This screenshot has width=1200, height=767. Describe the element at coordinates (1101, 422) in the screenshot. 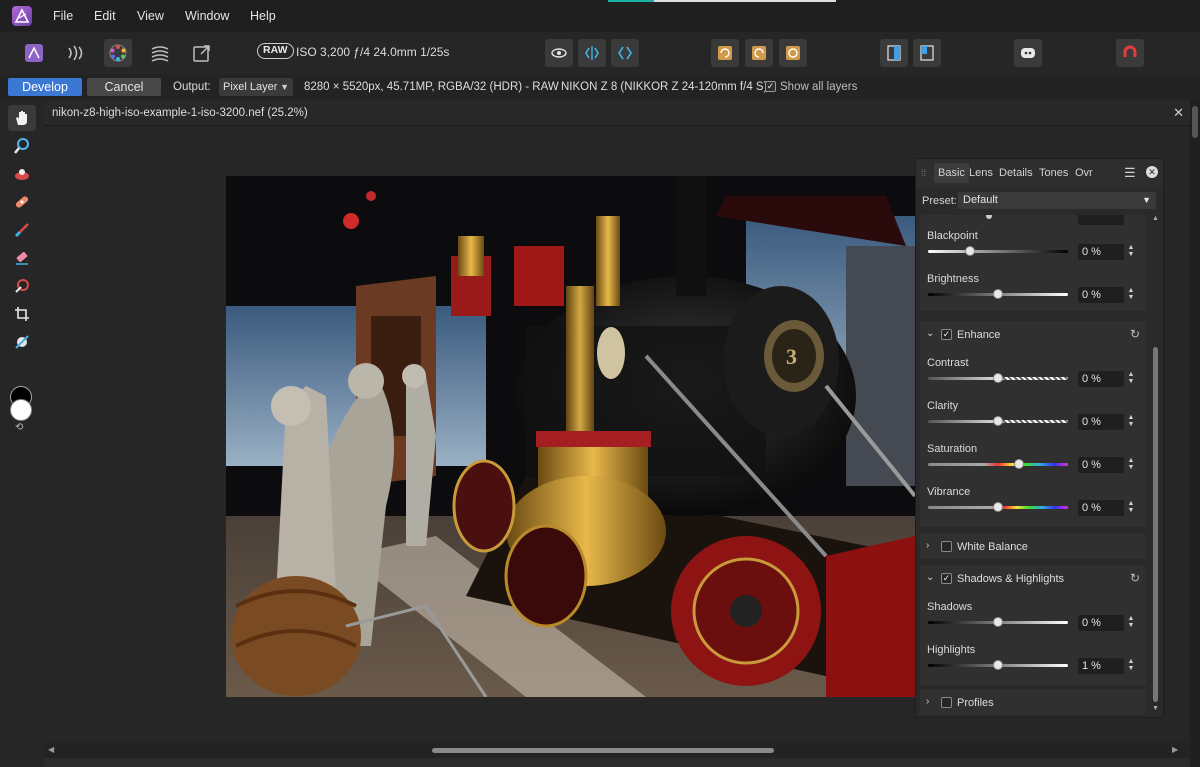

I see `clarity-value: 0 %` at that location.